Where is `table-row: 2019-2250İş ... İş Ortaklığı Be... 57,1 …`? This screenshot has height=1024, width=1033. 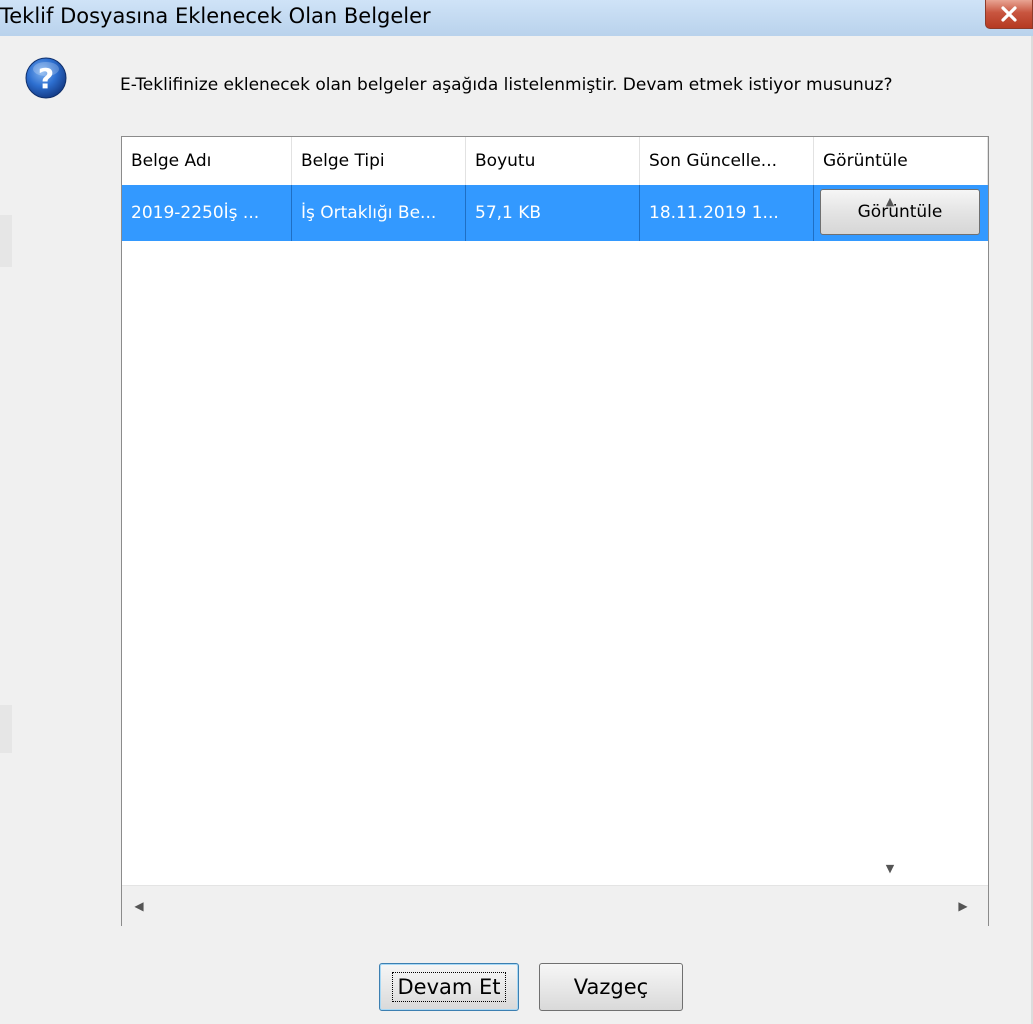
table-row: 2019-2250İş ... İş Ortaklığı Be... 57,1 … is located at coordinates (555, 213).